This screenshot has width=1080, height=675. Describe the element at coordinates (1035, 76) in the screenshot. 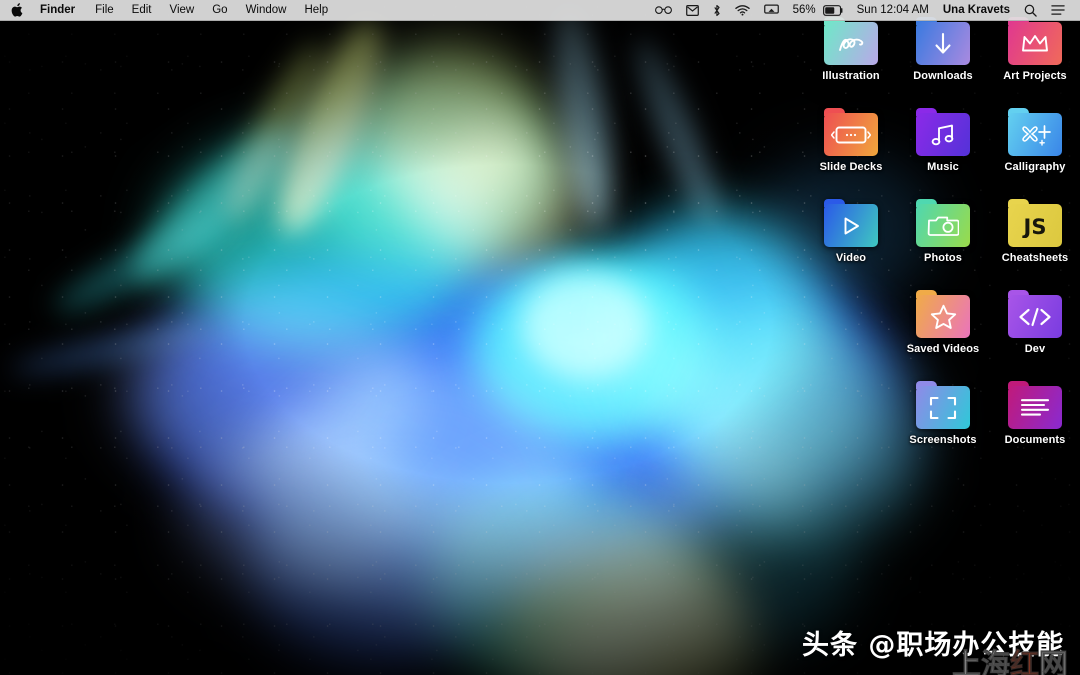

I see `desktop-icon-label: Art Projects` at that location.